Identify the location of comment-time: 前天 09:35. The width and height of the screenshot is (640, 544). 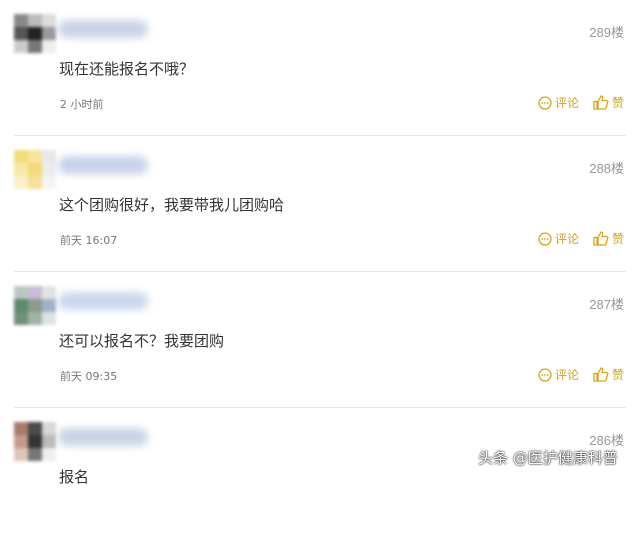
(89, 376).